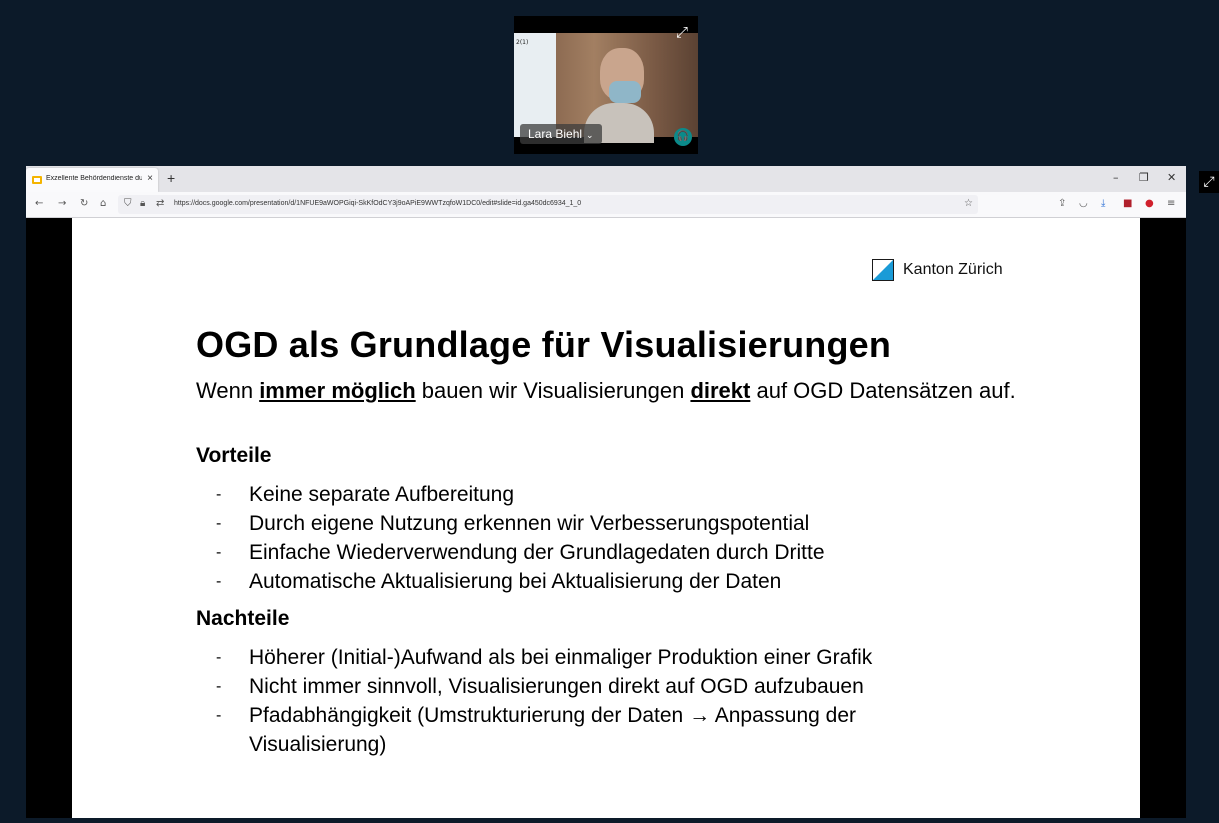 Image resolution: width=1219 pixels, height=823 pixels. I want to click on home-icon: ⌂, so click(103, 203).